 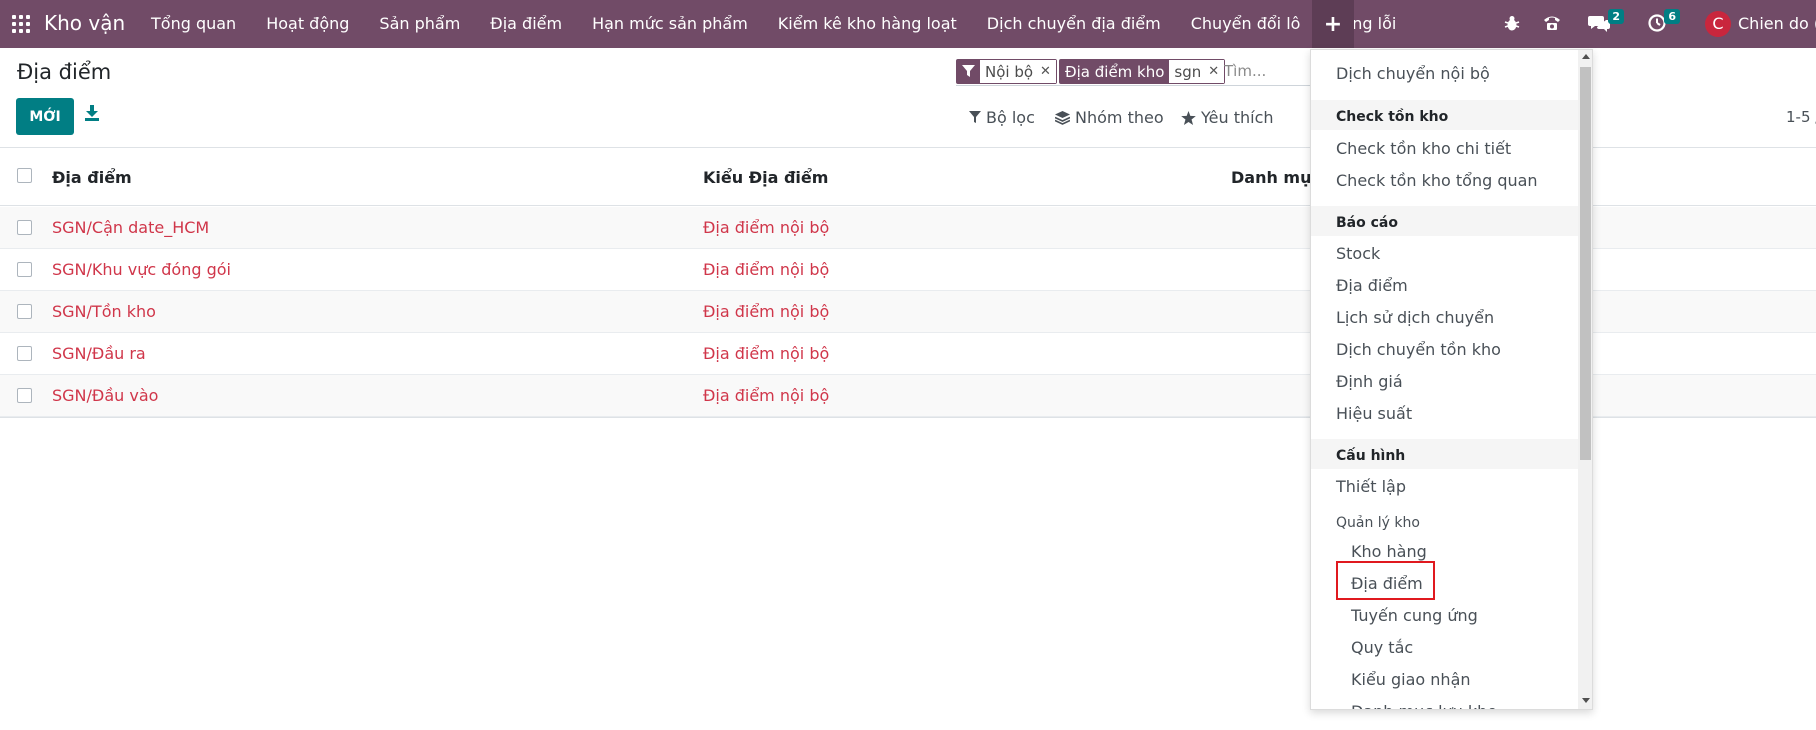 What do you see at coordinates (1387, 583) in the screenshot?
I see `dd-item-config-locations: Địa điểm` at bounding box center [1387, 583].